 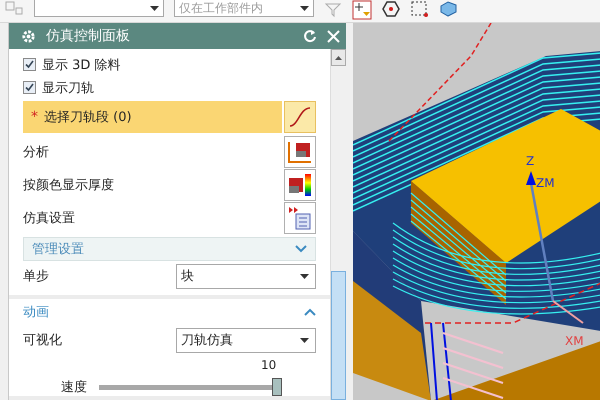 What do you see at coordinates (310, 312) in the screenshot?
I see `chevron-up-icon` at bounding box center [310, 312].